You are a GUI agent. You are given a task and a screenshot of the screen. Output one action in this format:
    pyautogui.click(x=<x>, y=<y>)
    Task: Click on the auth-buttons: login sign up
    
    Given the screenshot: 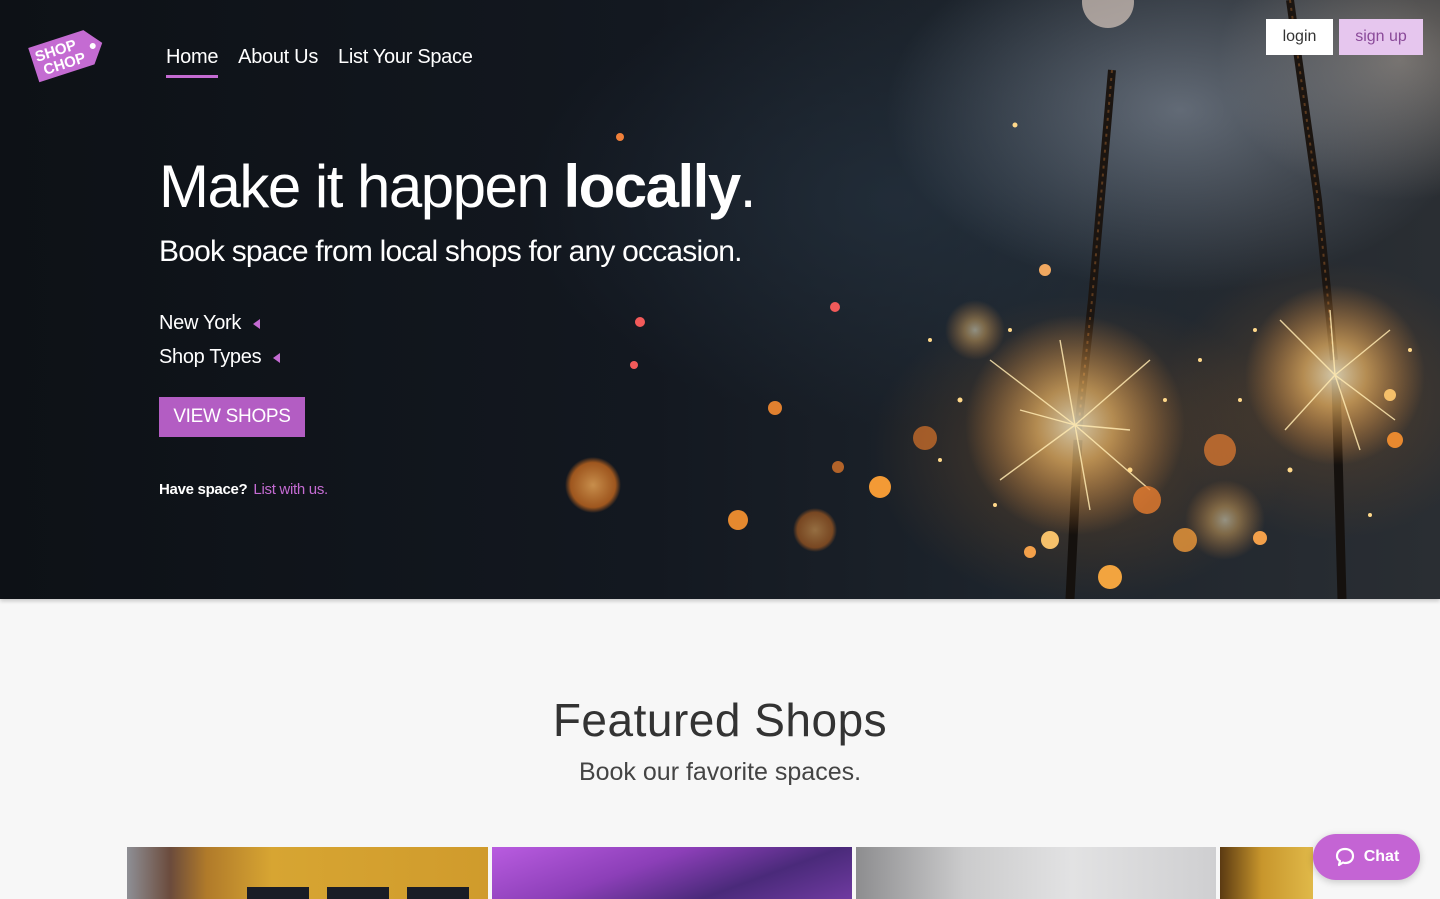 What is the action you would take?
    pyautogui.click(x=1344, y=37)
    